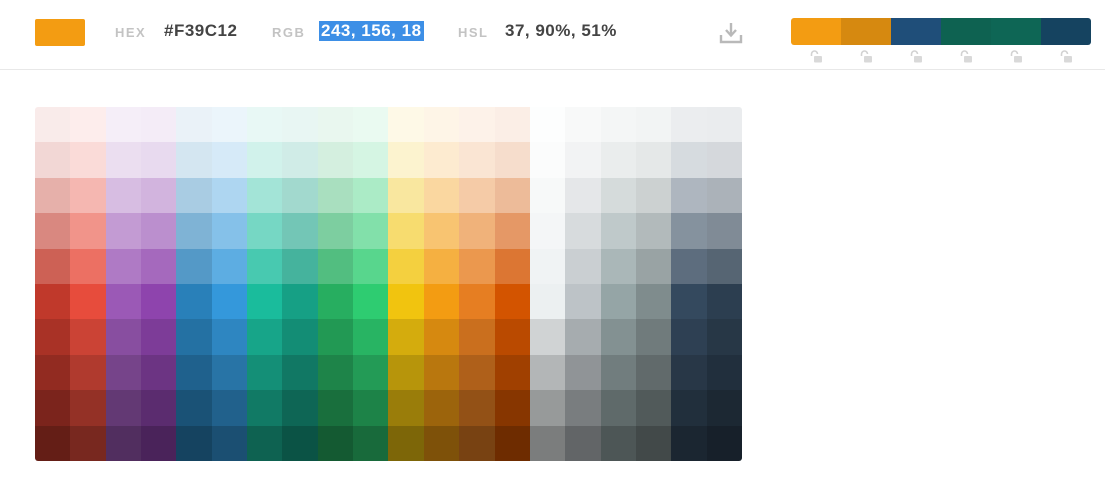 The height and width of the screenshot is (490, 1105). I want to click on download-icon, so click(731, 33).